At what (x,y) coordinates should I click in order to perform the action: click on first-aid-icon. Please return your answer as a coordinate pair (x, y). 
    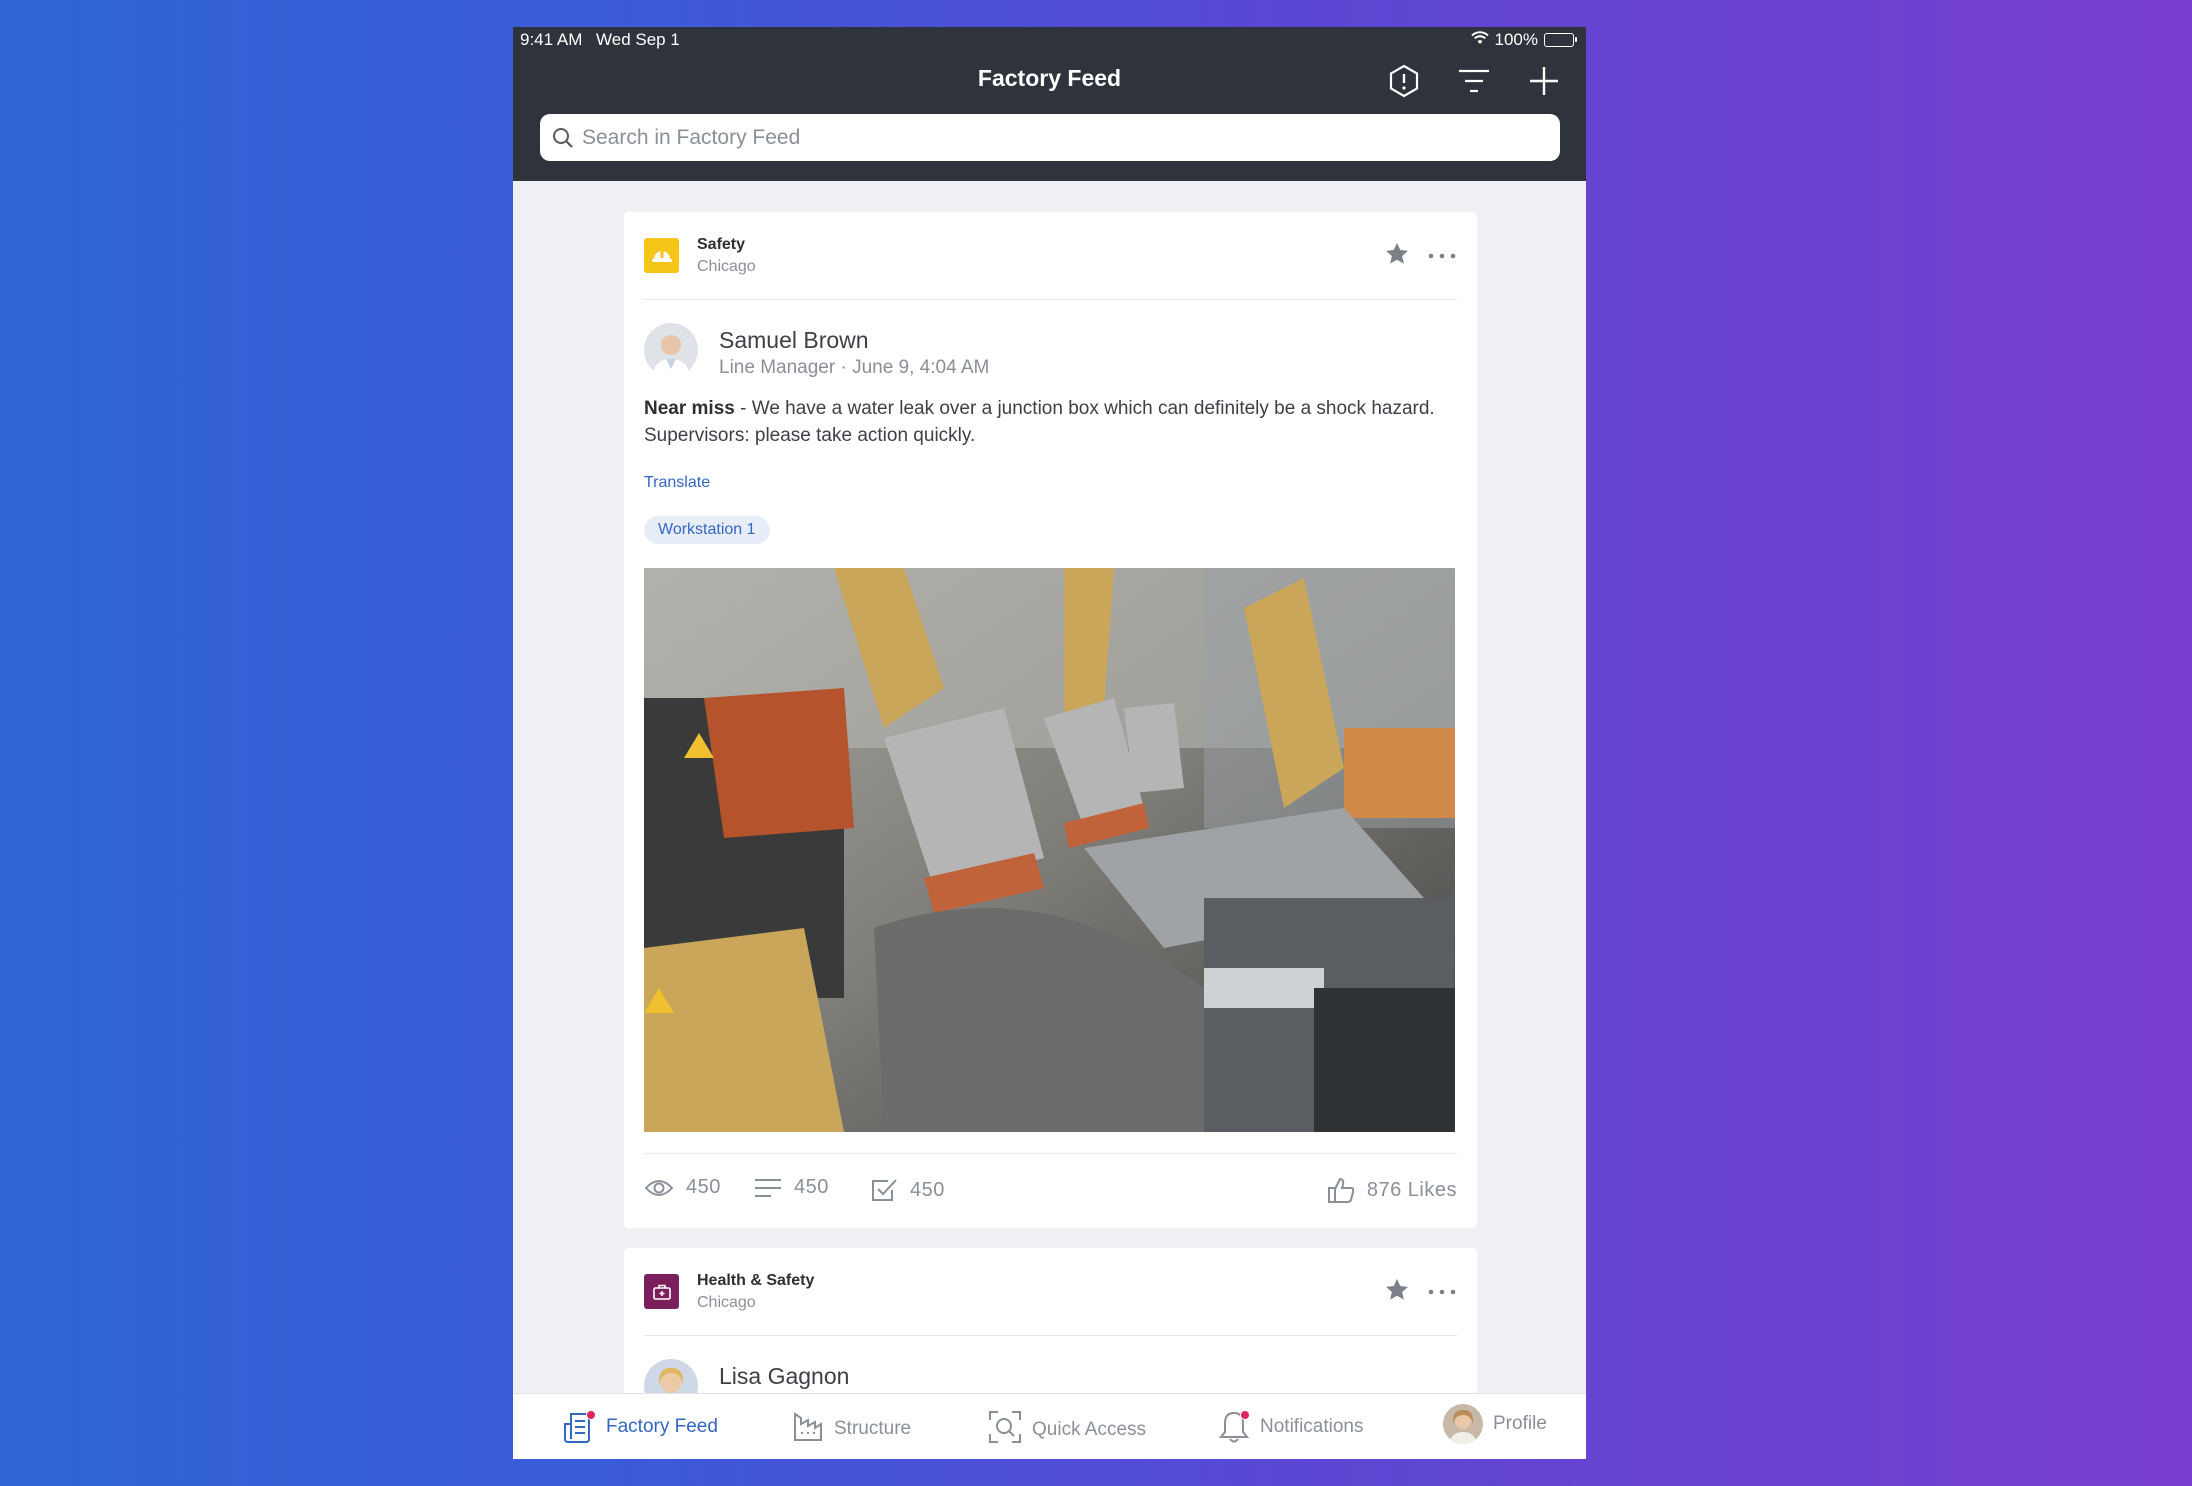
    Looking at the image, I should click on (661, 1291).